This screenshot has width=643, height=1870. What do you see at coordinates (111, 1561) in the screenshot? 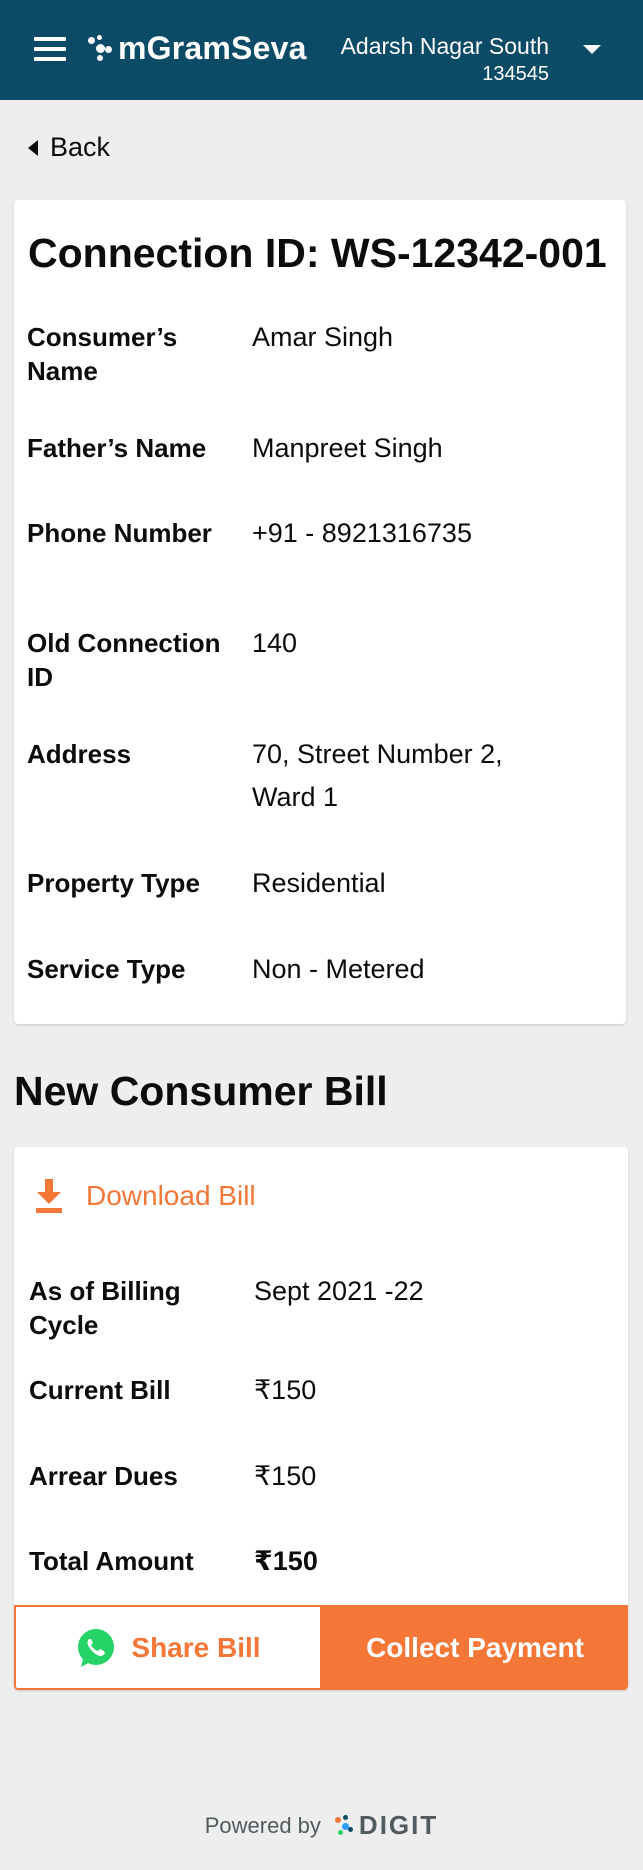
I see `field-label: Total Amount` at bounding box center [111, 1561].